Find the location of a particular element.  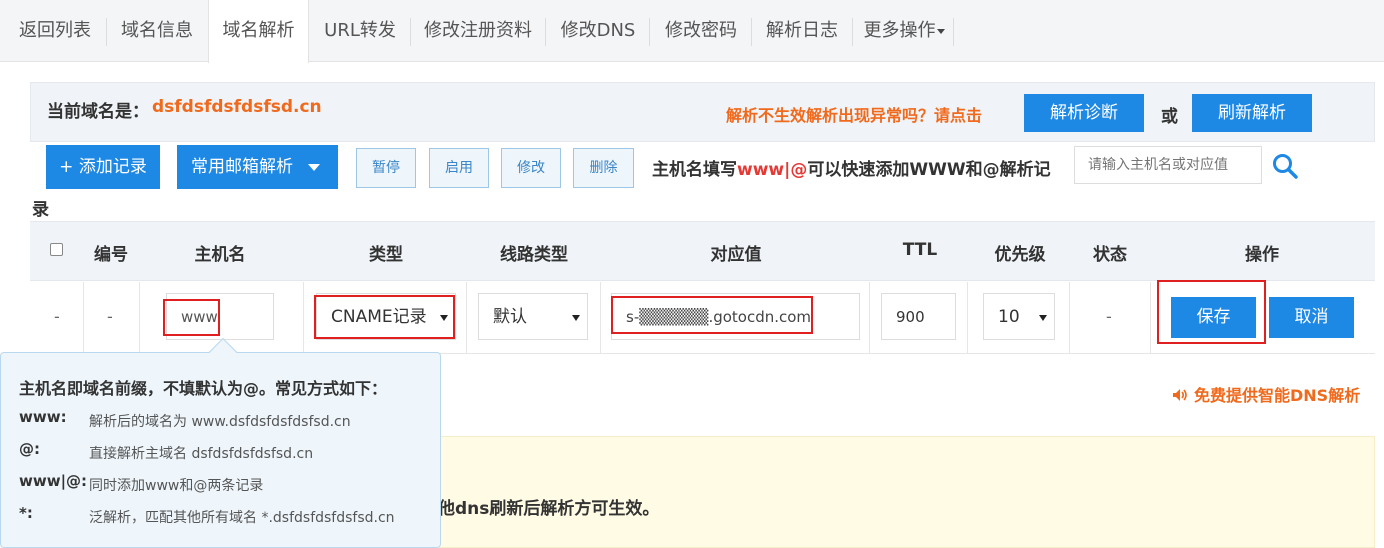

notice-text: 他dns刷新后解析方可生效。 is located at coordinates (549, 509).